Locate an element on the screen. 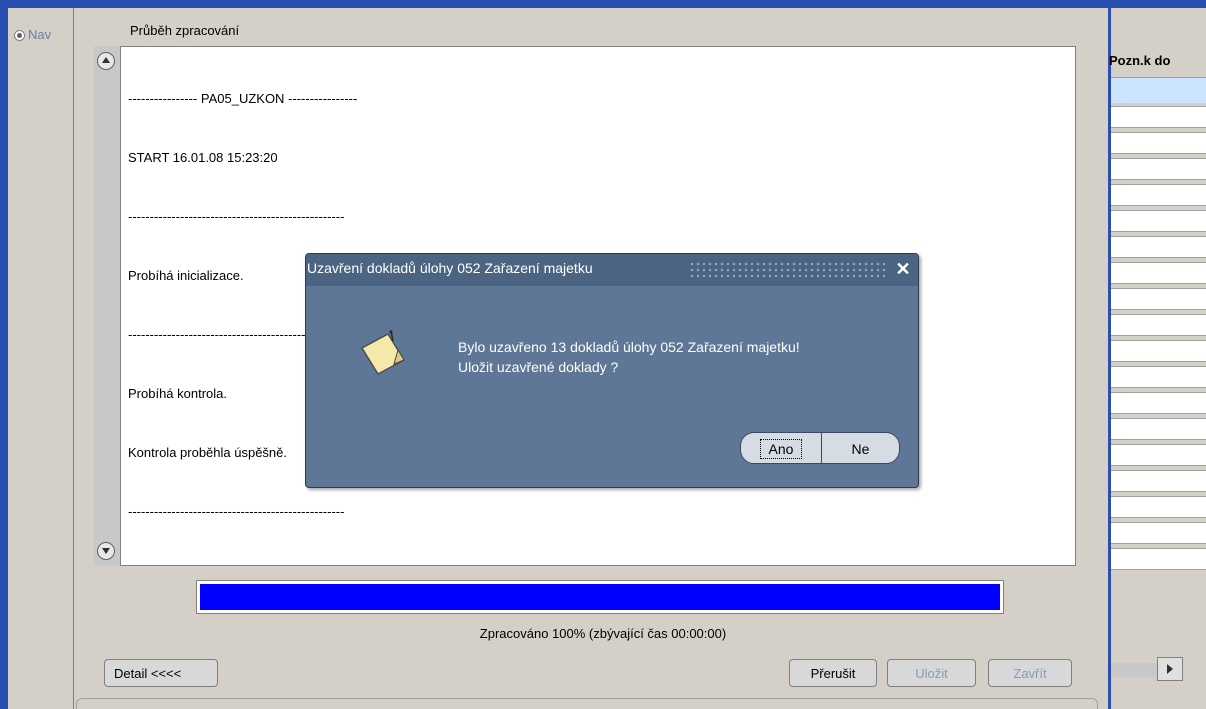  scroll-up-button is located at coordinates (106, 61).